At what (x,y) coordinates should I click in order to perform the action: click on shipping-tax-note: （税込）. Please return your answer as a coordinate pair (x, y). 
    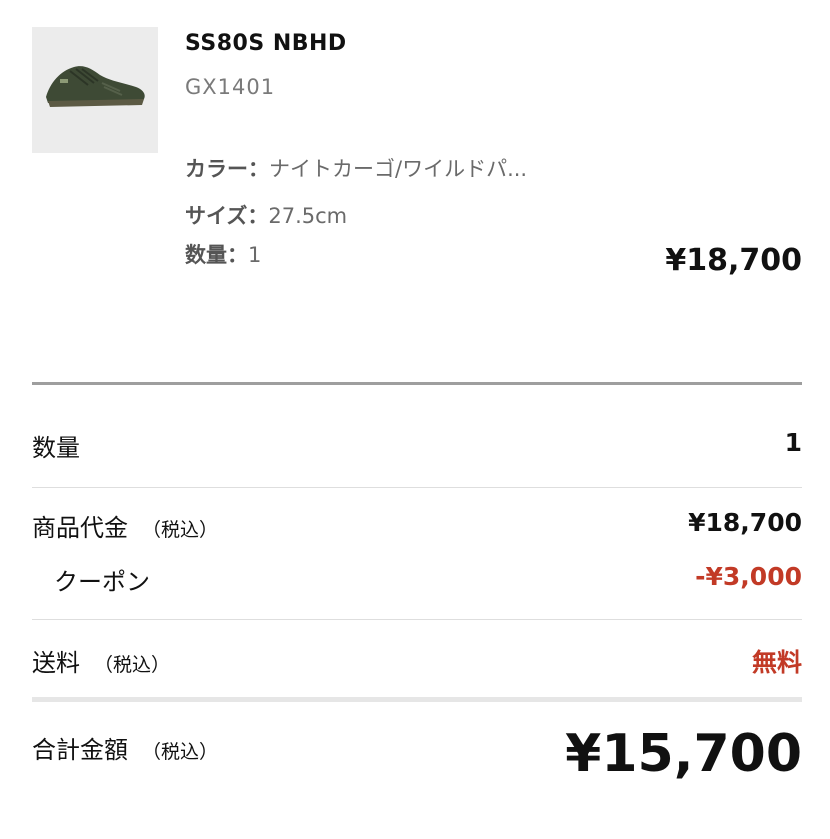
    Looking at the image, I should click on (132, 665).